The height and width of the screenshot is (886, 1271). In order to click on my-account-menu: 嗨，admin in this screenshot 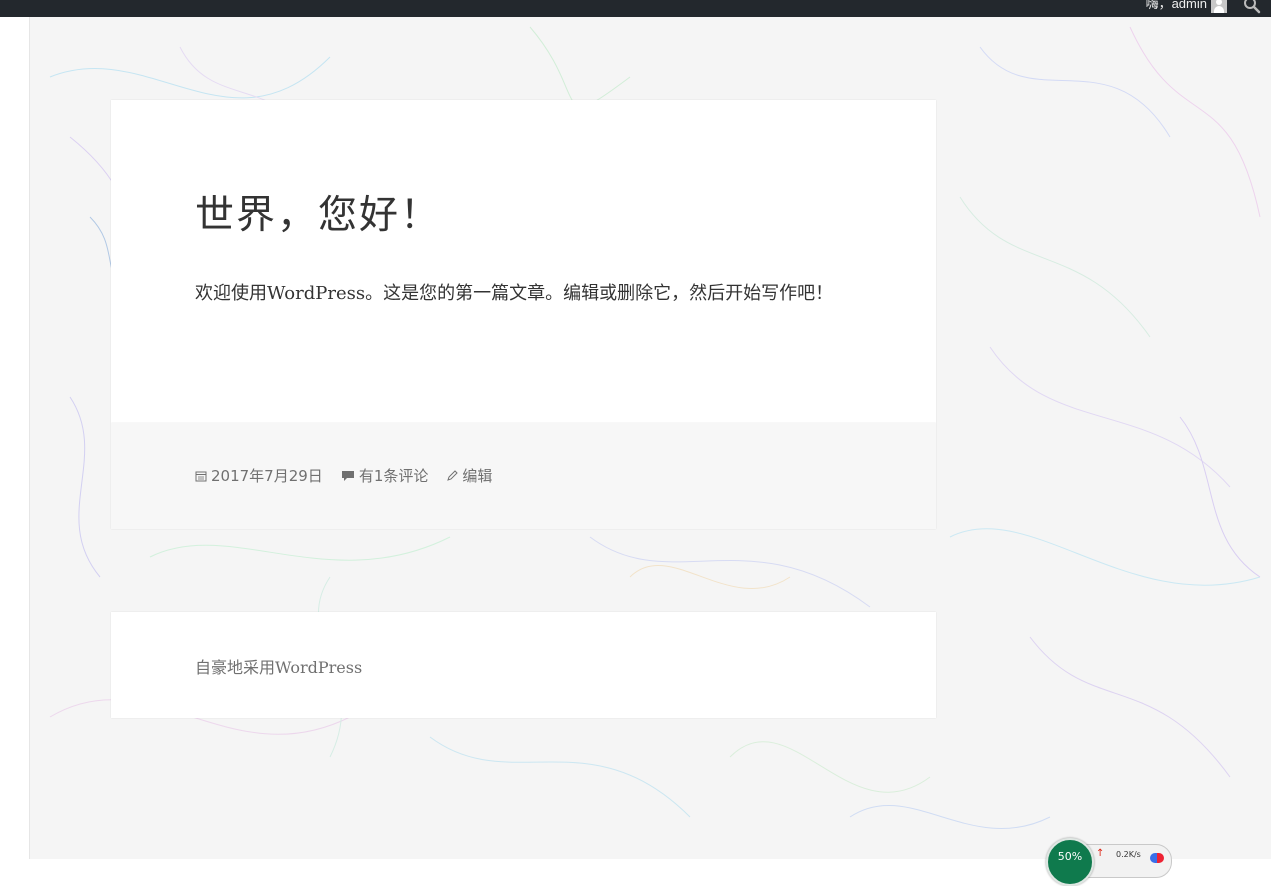, I will do `click(1186, 6)`.